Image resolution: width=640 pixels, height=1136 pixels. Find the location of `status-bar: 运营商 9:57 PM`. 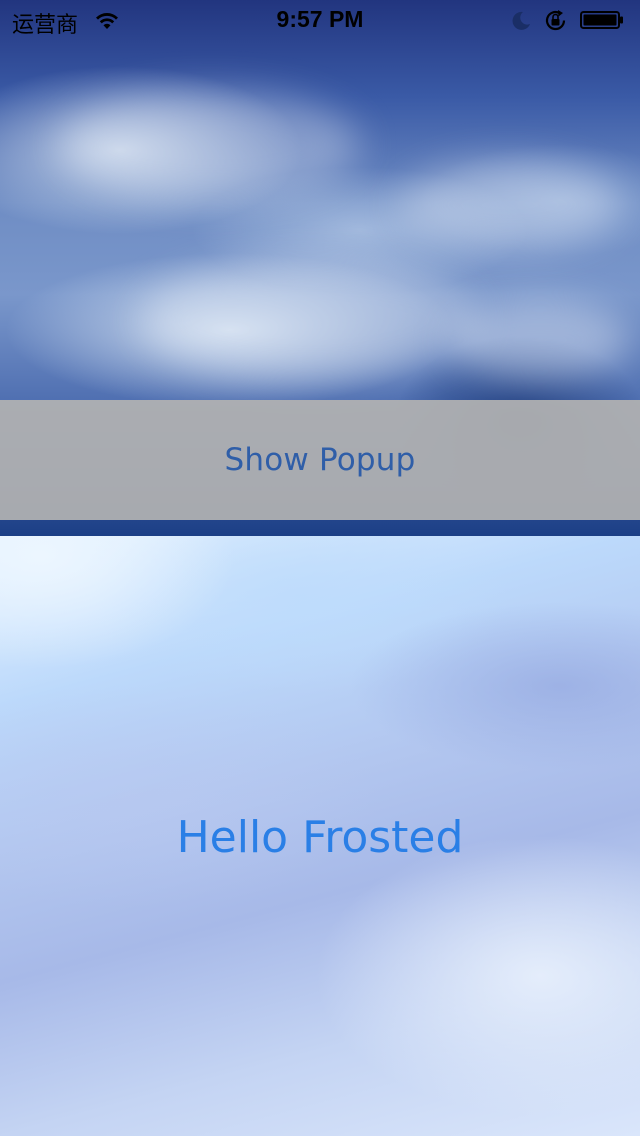

status-bar: 运营商 9:57 PM is located at coordinates (320, 20).